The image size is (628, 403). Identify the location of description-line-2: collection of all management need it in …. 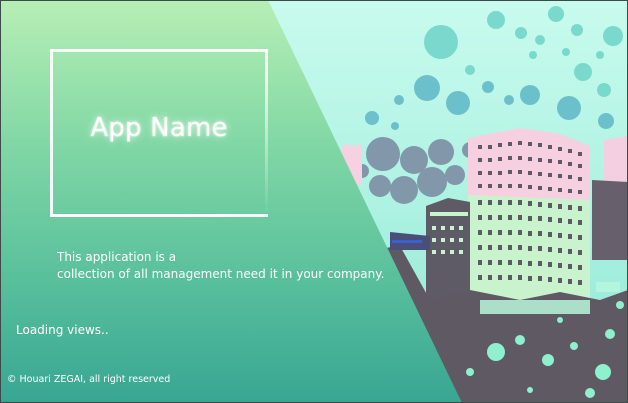
(221, 274).